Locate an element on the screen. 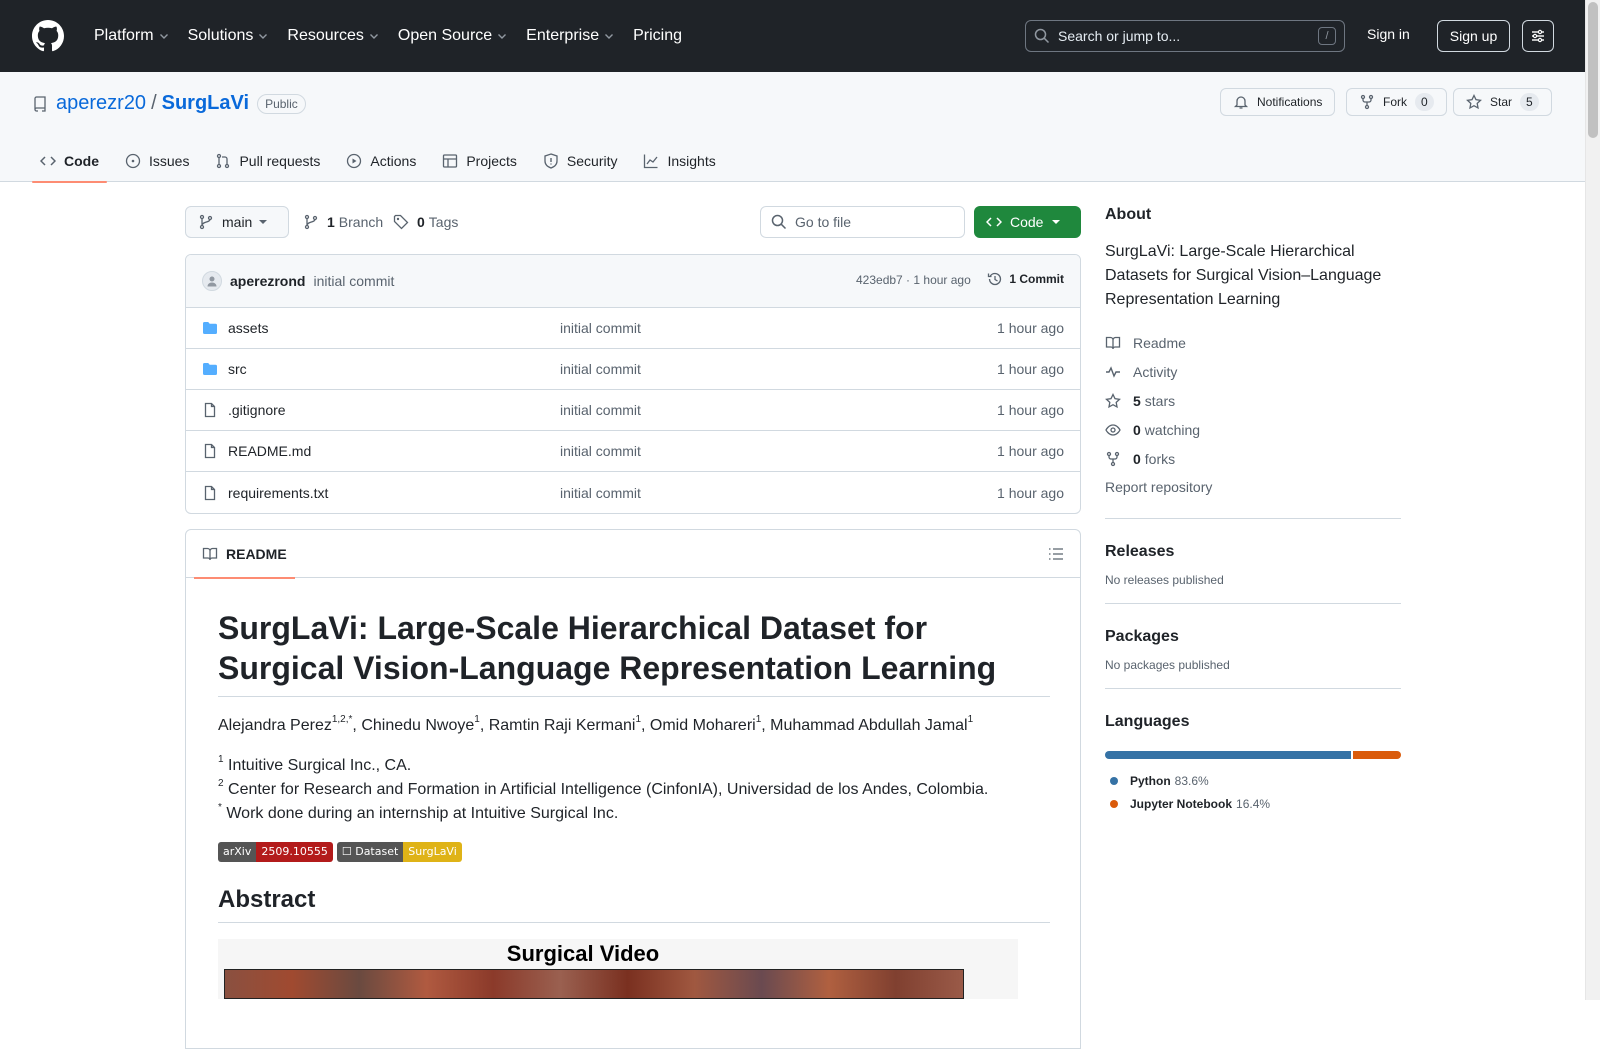  folder-icon is located at coordinates (210, 328).